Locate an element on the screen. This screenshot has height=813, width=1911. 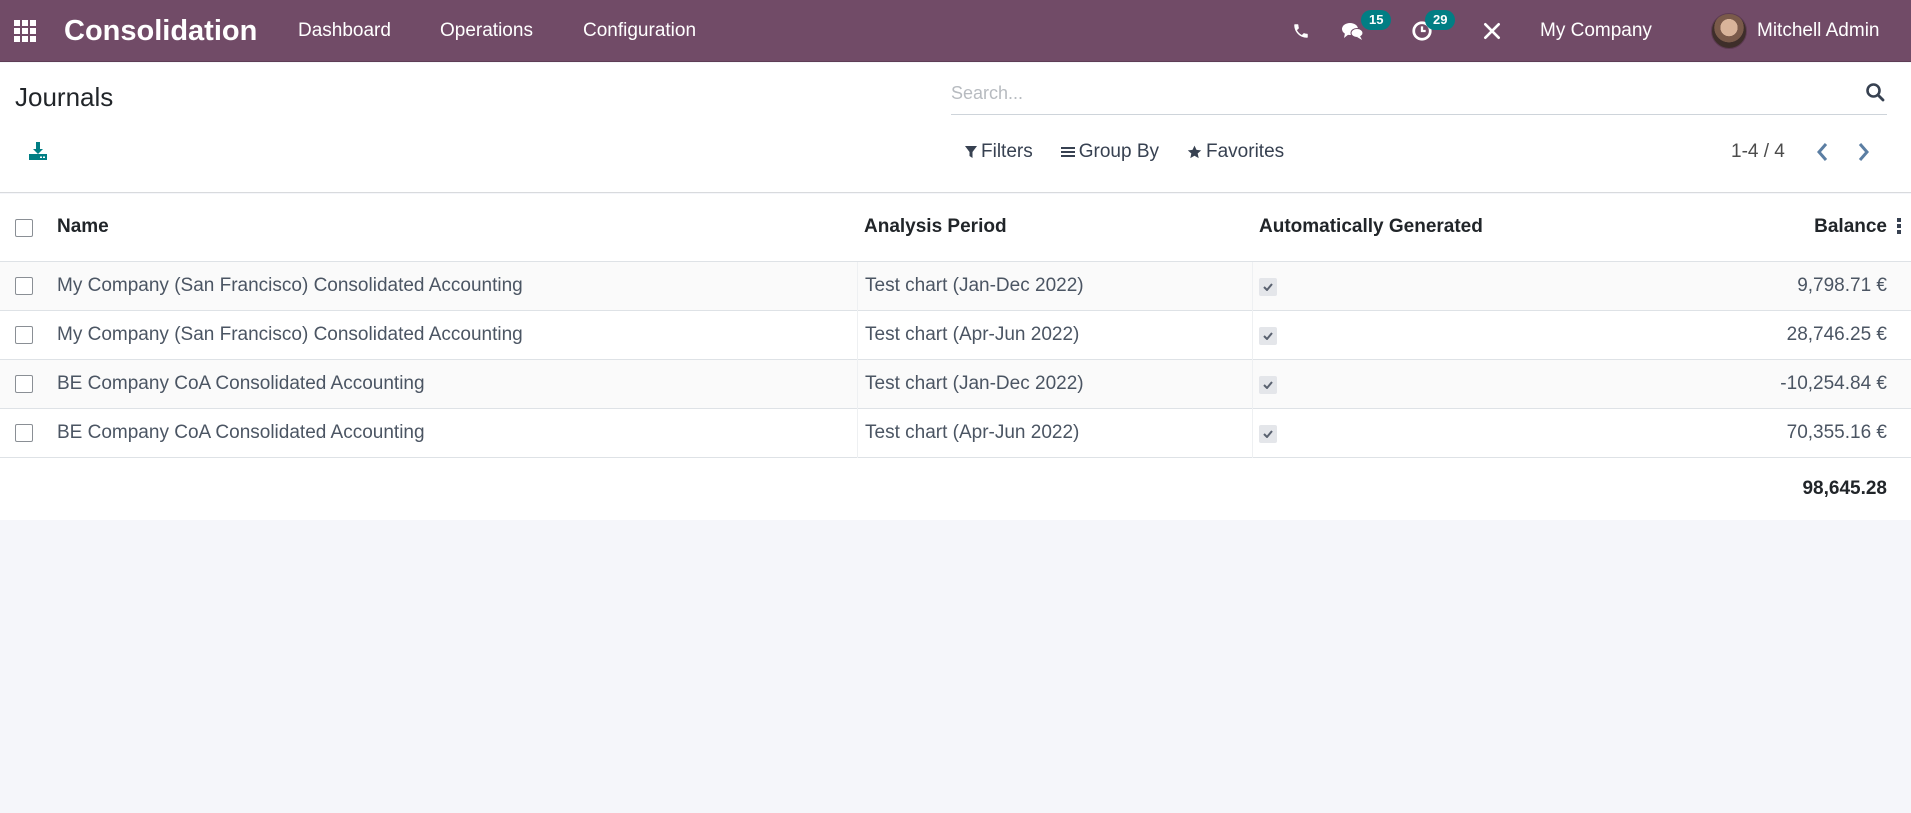
filter-icon is located at coordinates (971, 152).